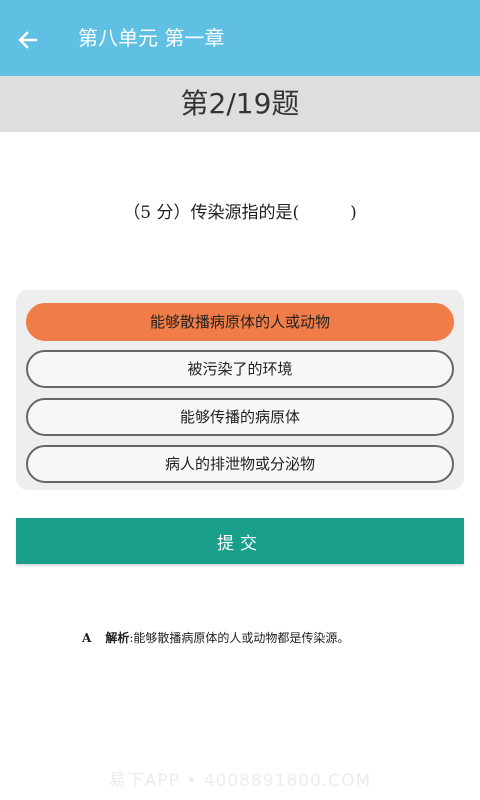 The height and width of the screenshot is (800, 480). What do you see at coordinates (87, 638) in the screenshot?
I see `answer-letter: A` at bounding box center [87, 638].